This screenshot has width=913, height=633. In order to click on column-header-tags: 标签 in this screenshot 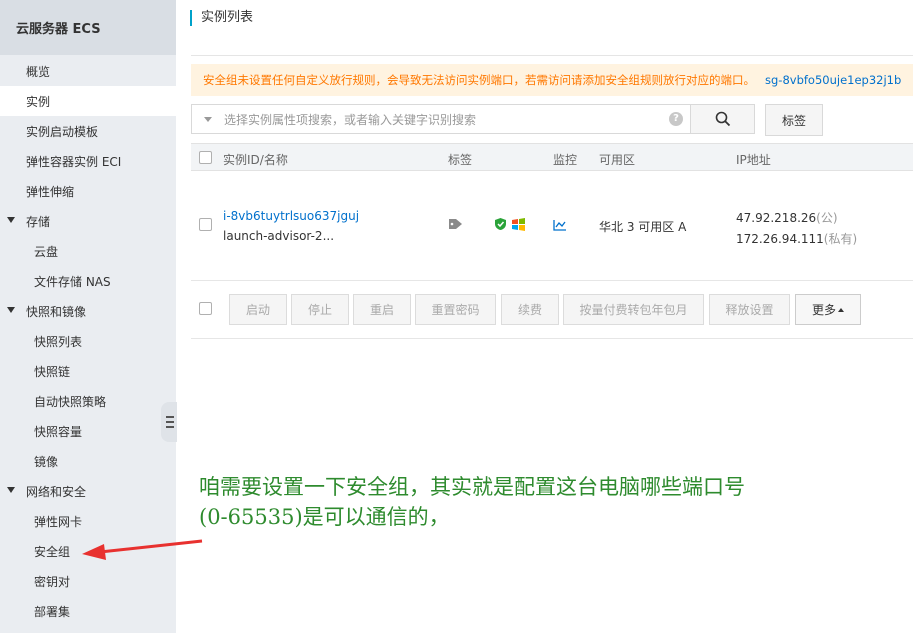, I will do `click(460, 160)`.